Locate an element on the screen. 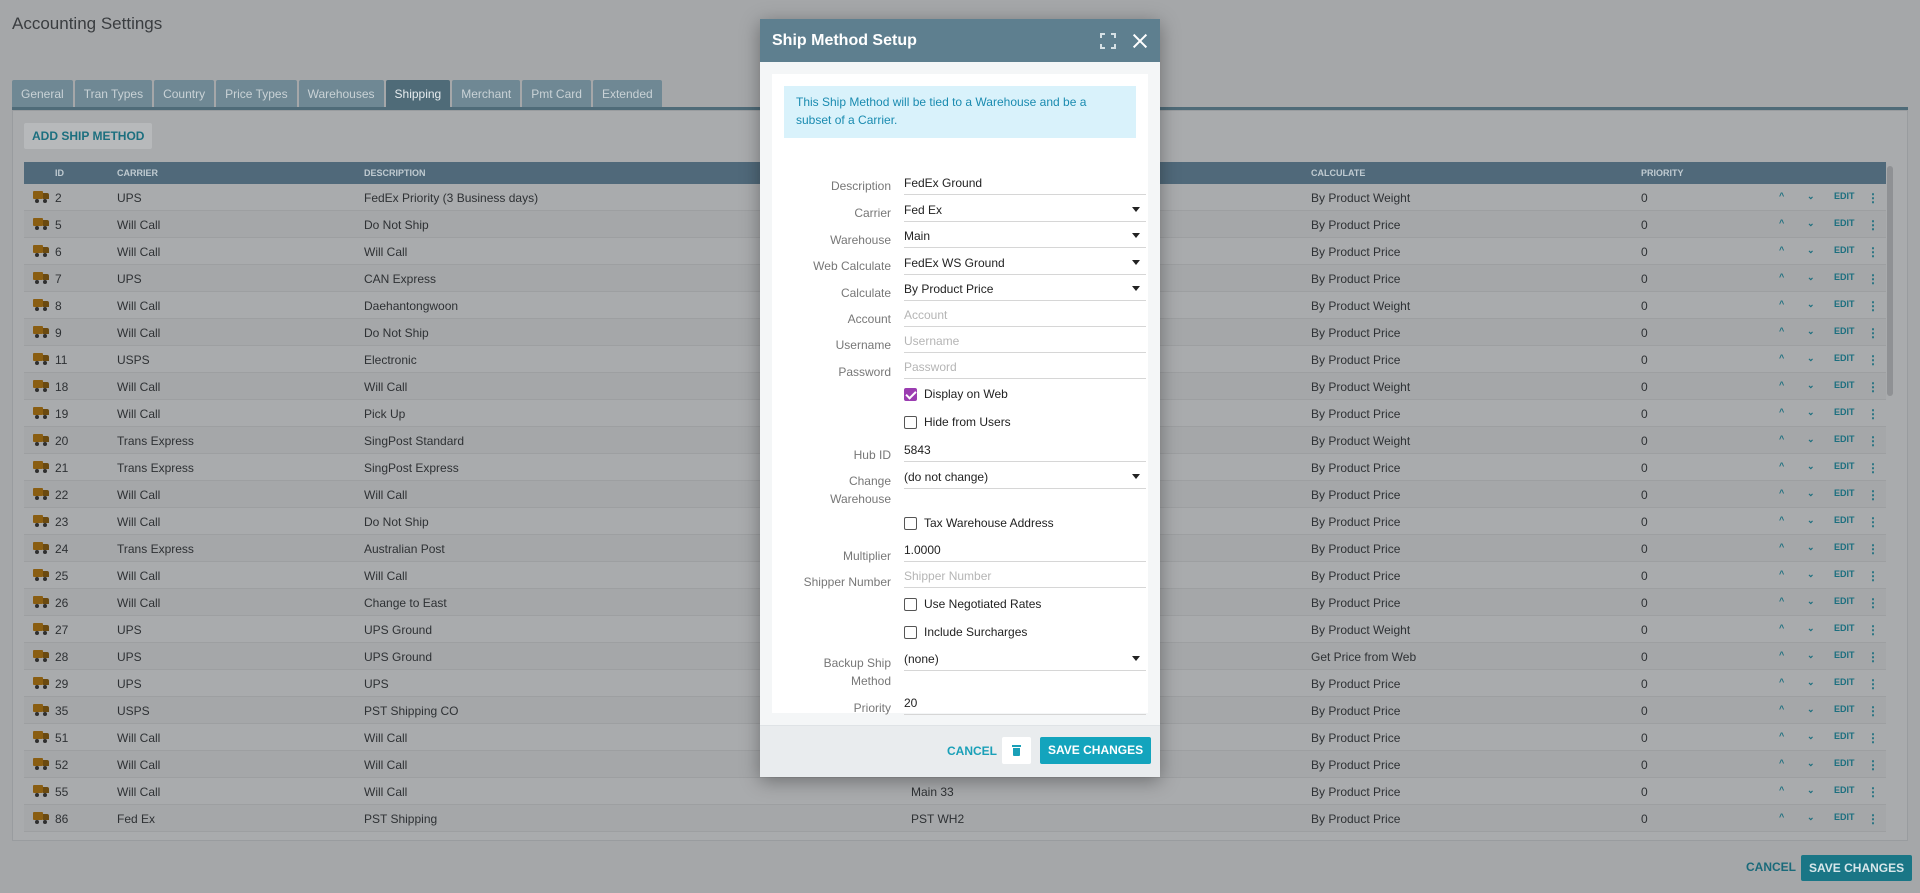 This screenshot has height=893, width=1920. change-warehouse-select: (do not change) is located at coordinates (1025, 478).